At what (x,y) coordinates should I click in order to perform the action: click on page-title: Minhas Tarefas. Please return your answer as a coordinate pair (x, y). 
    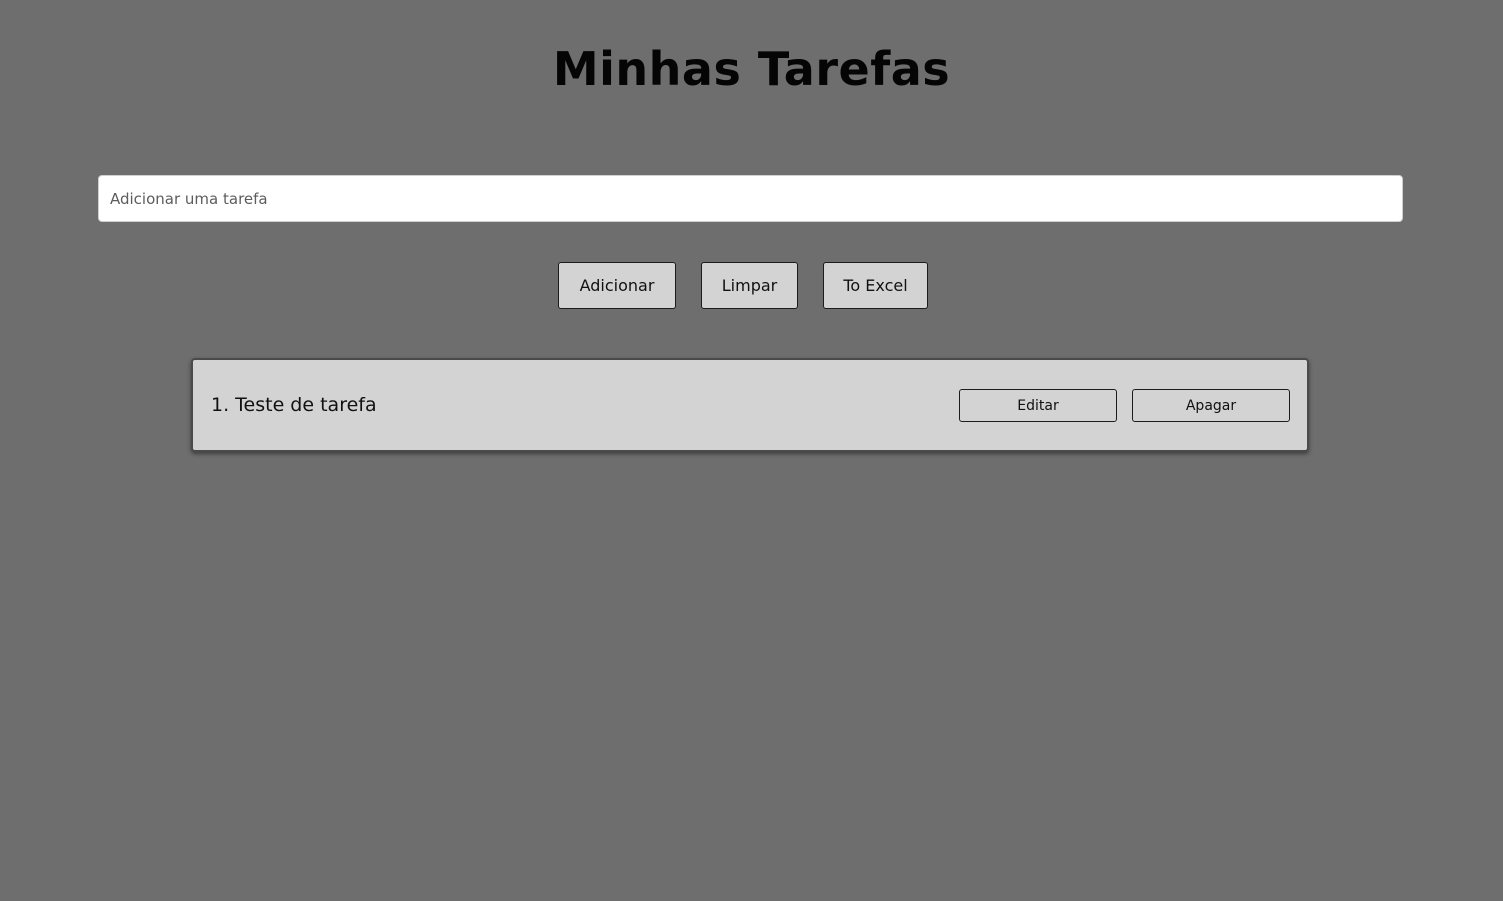
    Looking at the image, I should click on (751, 69).